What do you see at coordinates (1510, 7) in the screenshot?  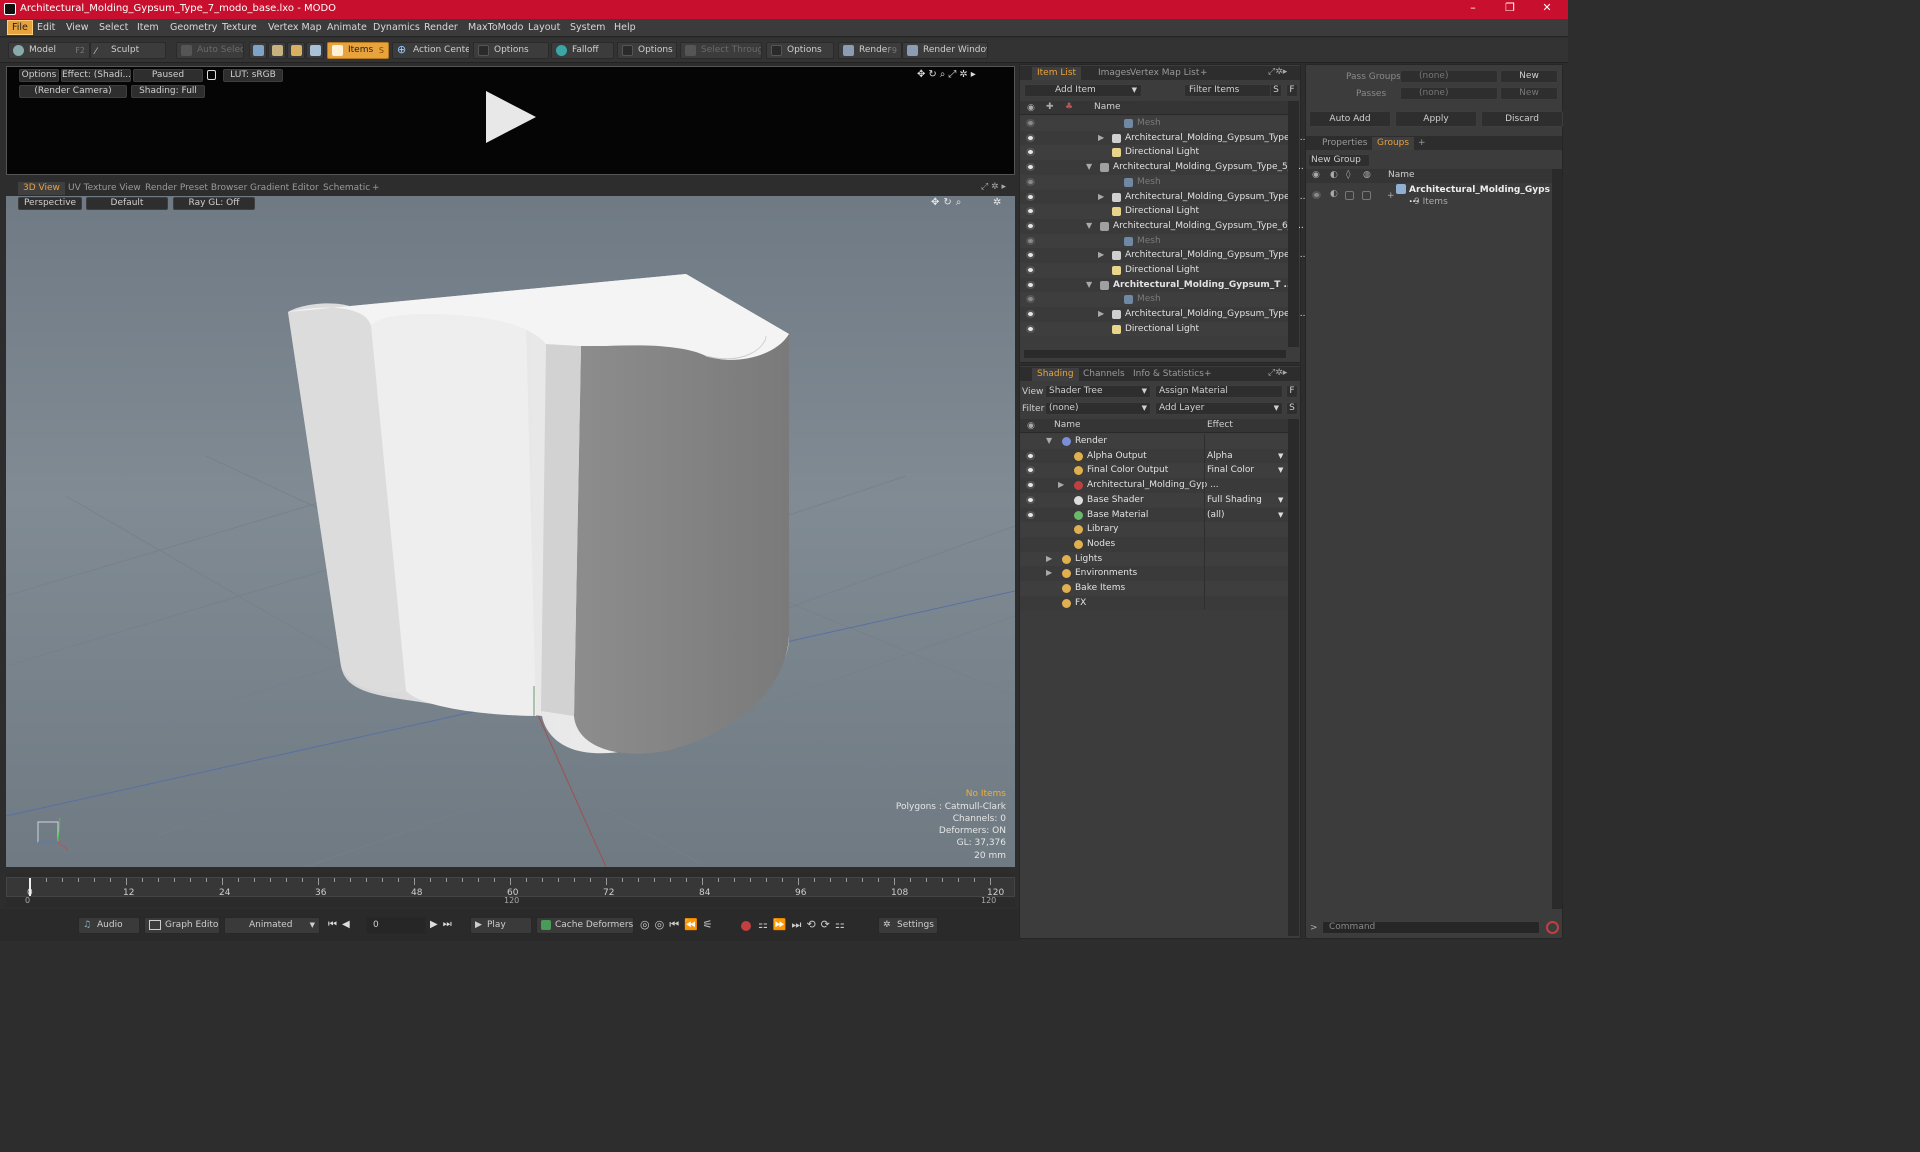 I see `maximize-button: ❐` at bounding box center [1510, 7].